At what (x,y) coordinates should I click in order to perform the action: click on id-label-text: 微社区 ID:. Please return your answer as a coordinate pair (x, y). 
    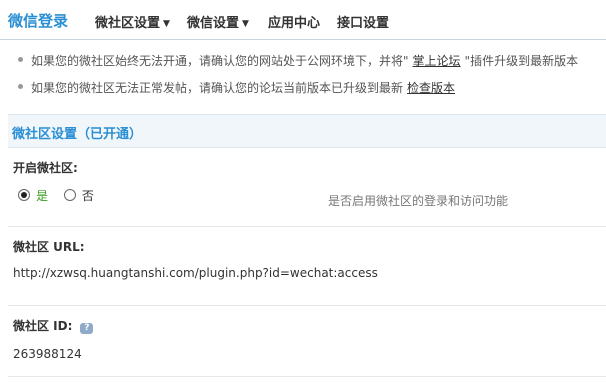
    Looking at the image, I should click on (43, 326).